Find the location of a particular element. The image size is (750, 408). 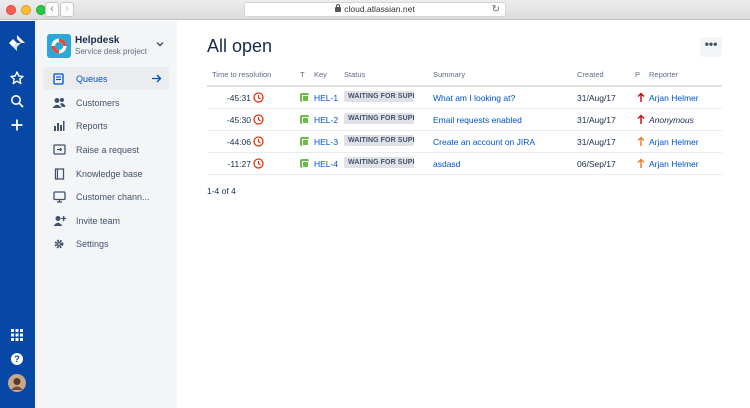

create-icon is located at coordinates (17, 125).